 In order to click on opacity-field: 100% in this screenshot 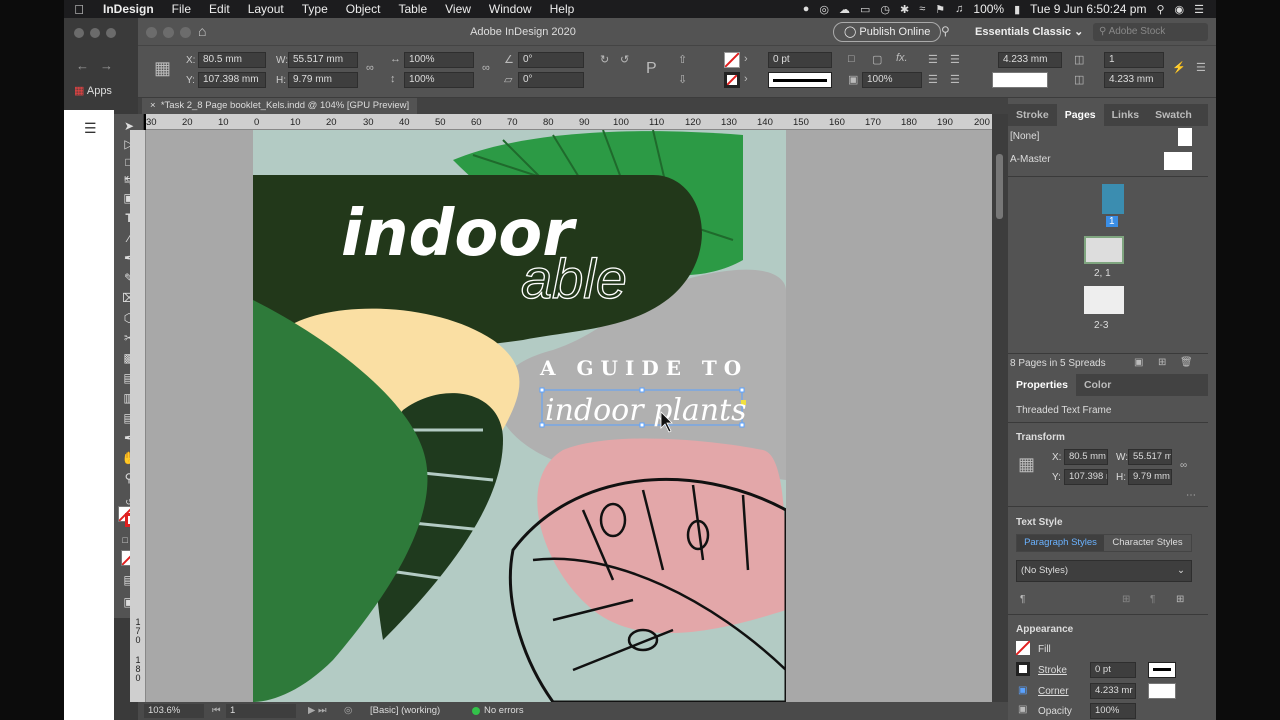, I will do `click(892, 80)`.